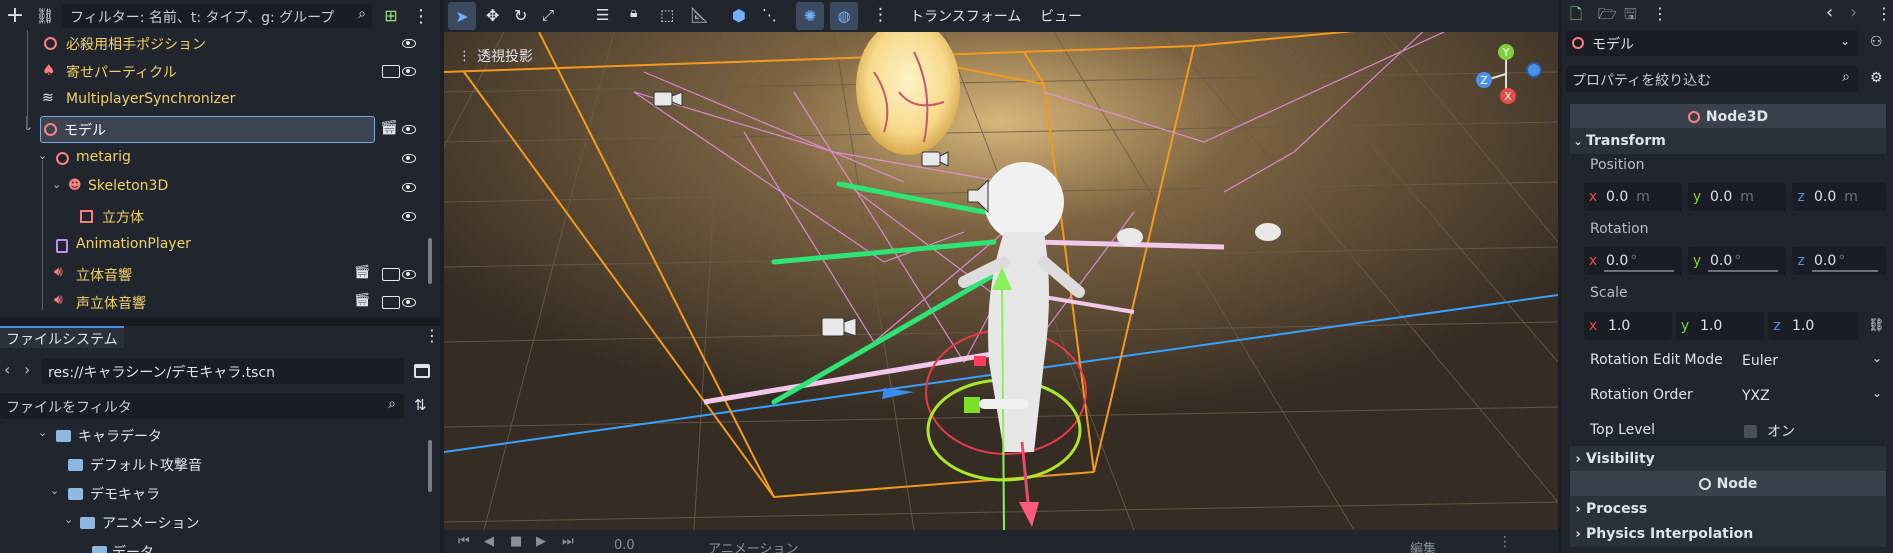 The height and width of the screenshot is (553, 1893). Describe the element at coordinates (215, 129) in the screenshot. I see `tree-item-selected: ⌄ モデル 🎬︎` at that location.